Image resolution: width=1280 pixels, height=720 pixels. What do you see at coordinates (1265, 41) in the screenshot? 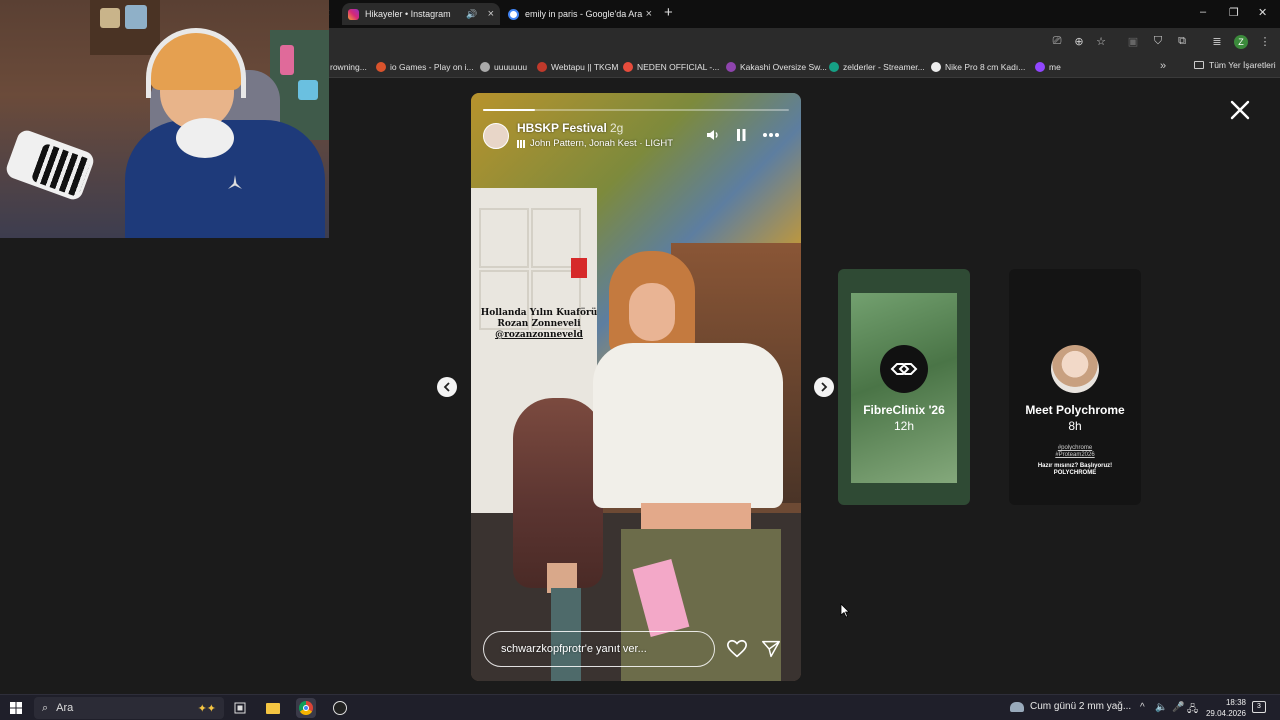
I see `menu-kebab-icon: ⋮` at bounding box center [1265, 41].